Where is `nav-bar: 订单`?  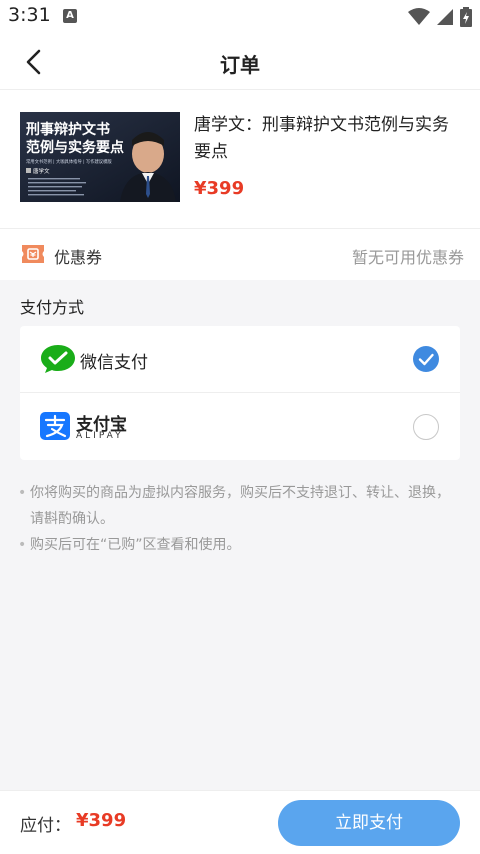
nav-bar: 订单 is located at coordinates (240, 62).